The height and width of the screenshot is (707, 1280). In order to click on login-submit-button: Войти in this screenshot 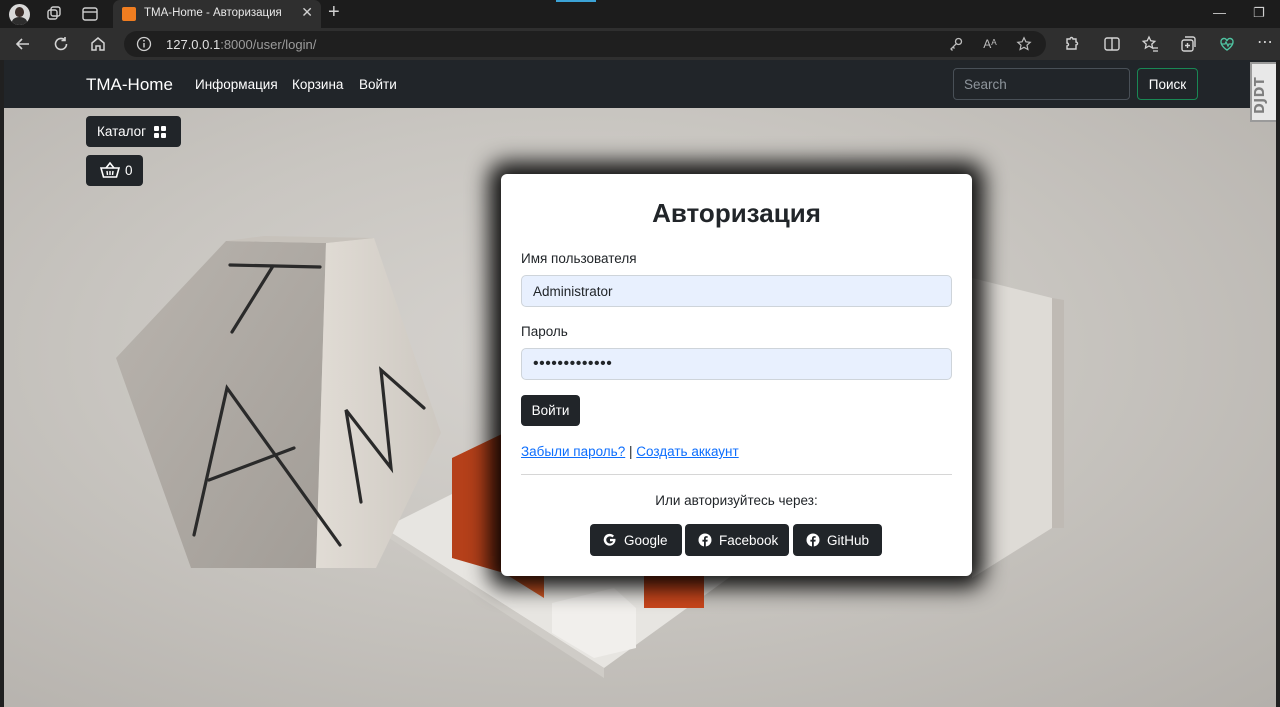, I will do `click(550, 410)`.